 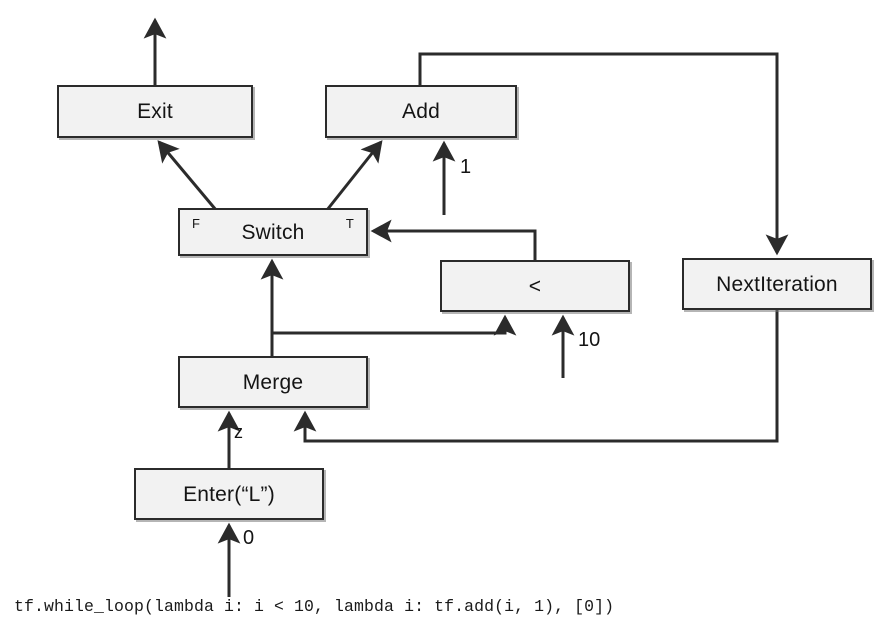 What do you see at coordinates (453, 239) in the screenshot?
I see `edge-less-to-switch` at bounding box center [453, 239].